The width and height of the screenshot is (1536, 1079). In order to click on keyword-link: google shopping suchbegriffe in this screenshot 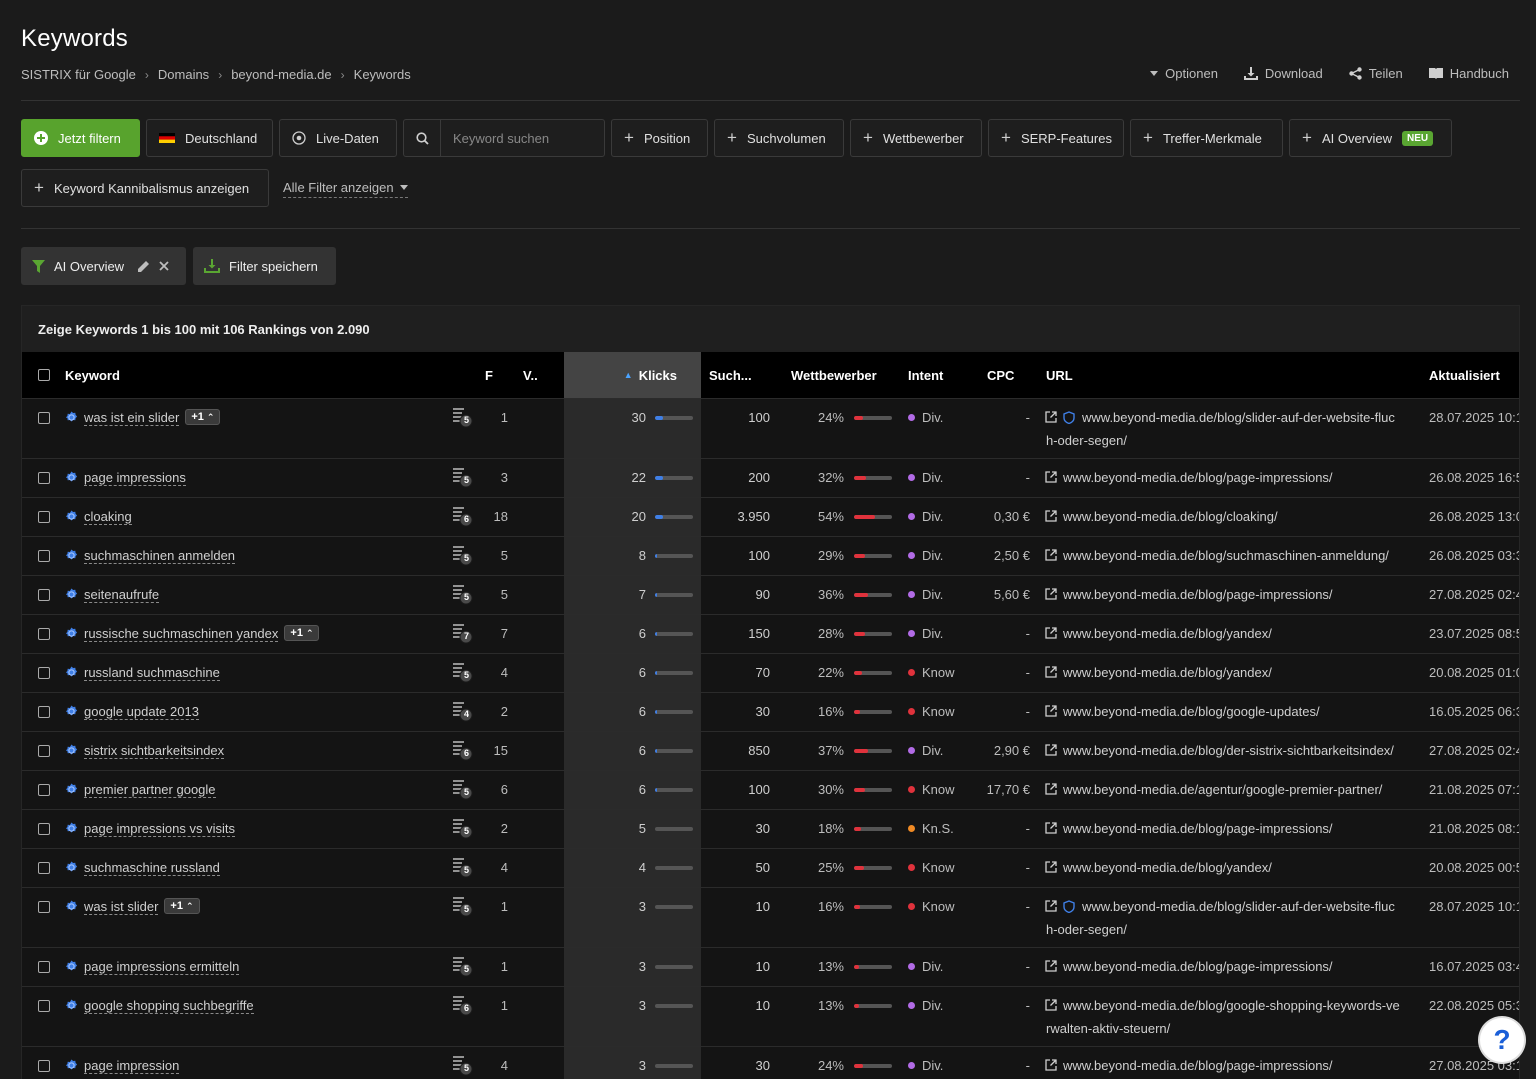, I will do `click(169, 1006)`.